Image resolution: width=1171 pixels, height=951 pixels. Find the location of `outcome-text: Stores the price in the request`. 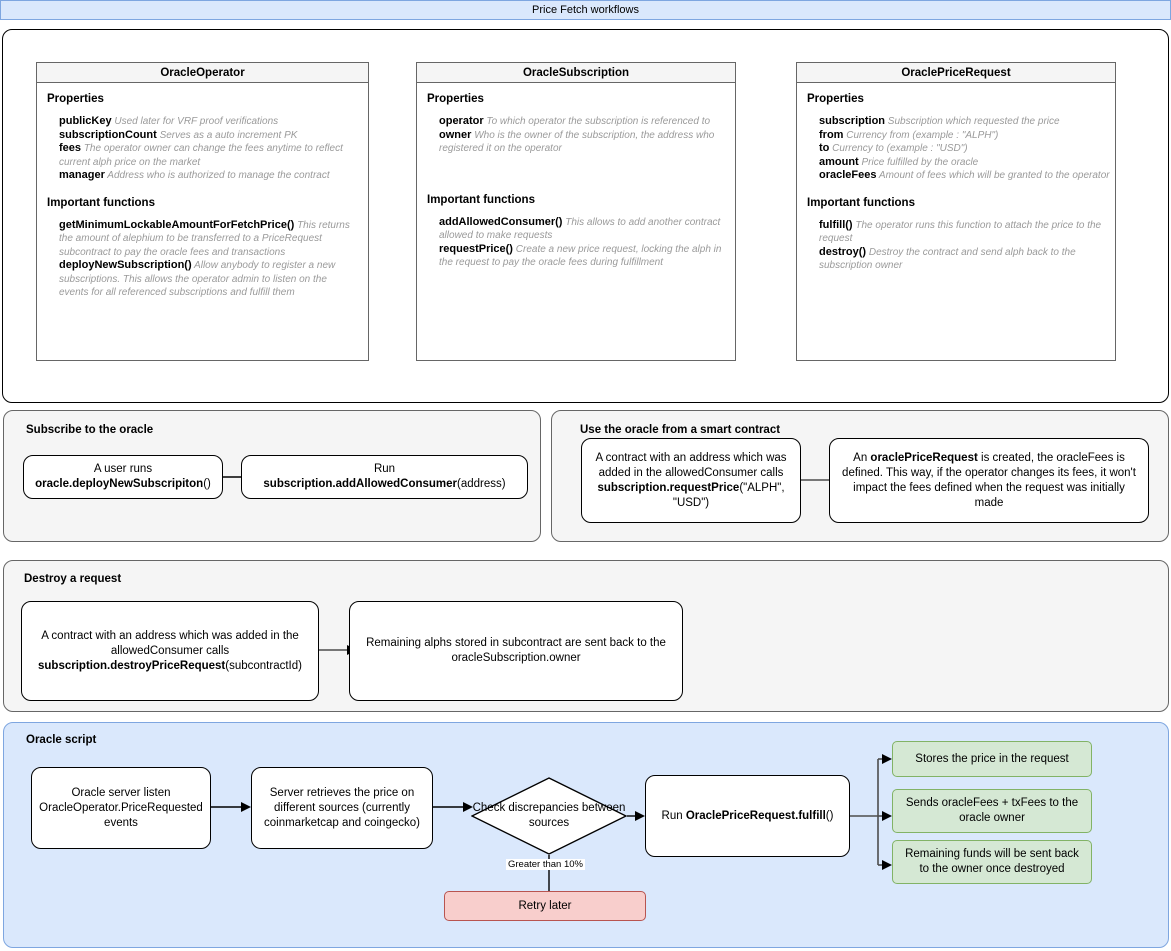

outcome-text: Stores the price in the request is located at coordinates (992, 758).